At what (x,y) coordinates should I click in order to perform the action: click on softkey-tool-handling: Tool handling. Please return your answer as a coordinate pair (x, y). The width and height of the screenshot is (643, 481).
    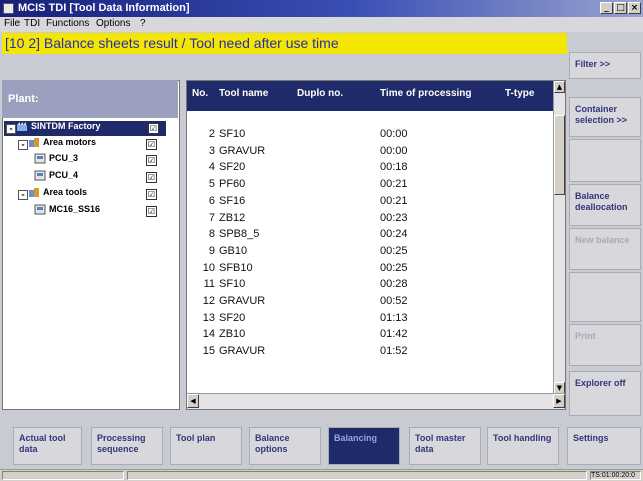
    Looking at the image, I should click on (523, 446).